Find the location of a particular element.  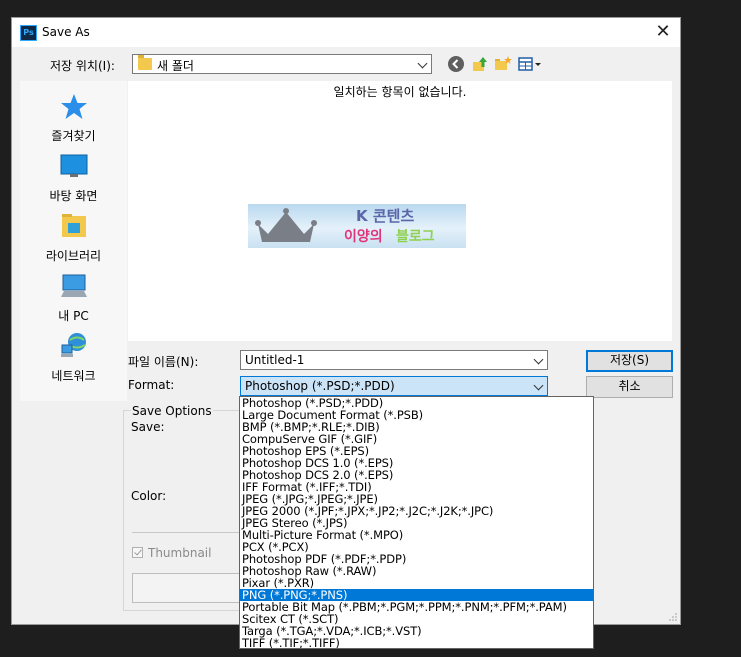

view-menu-icon is located at coordinates (529, 64).